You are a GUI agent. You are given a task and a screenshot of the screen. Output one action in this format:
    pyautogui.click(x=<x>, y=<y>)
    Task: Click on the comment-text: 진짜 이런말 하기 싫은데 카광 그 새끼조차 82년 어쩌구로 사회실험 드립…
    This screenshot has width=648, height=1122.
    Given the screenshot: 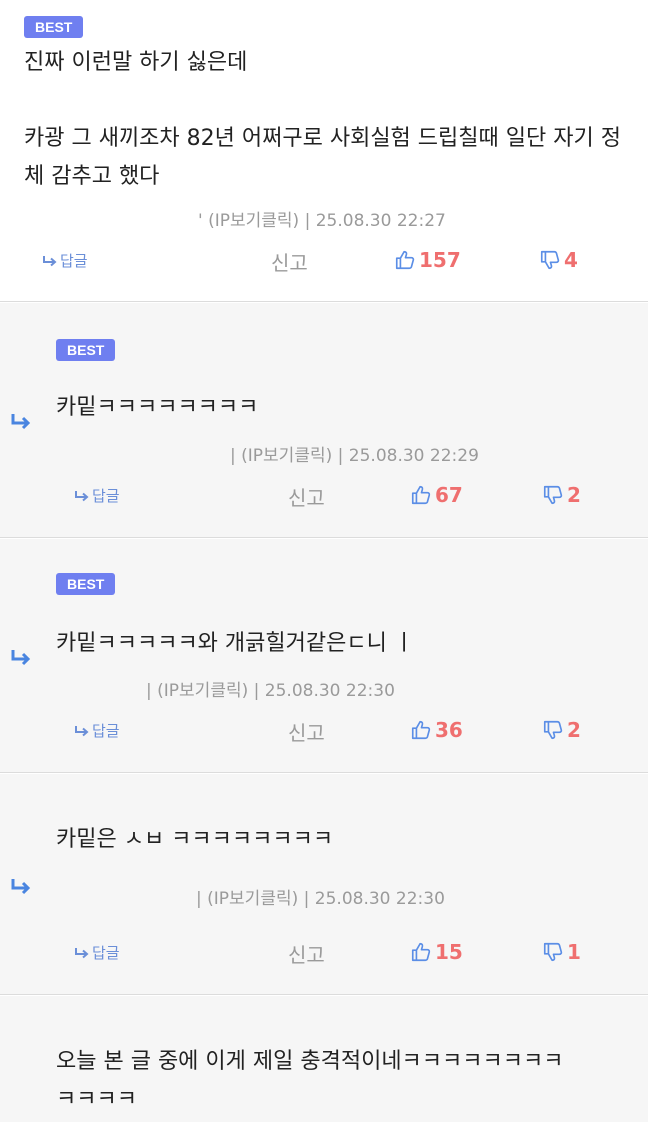 What is the action you would take?
    pyautogui.click(x=322, y=119)
    